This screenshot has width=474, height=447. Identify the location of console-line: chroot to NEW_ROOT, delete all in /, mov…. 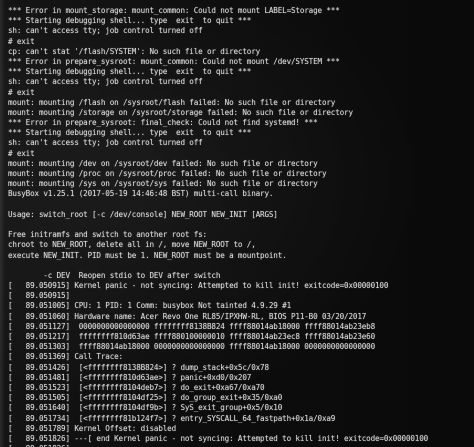
(132, 245).